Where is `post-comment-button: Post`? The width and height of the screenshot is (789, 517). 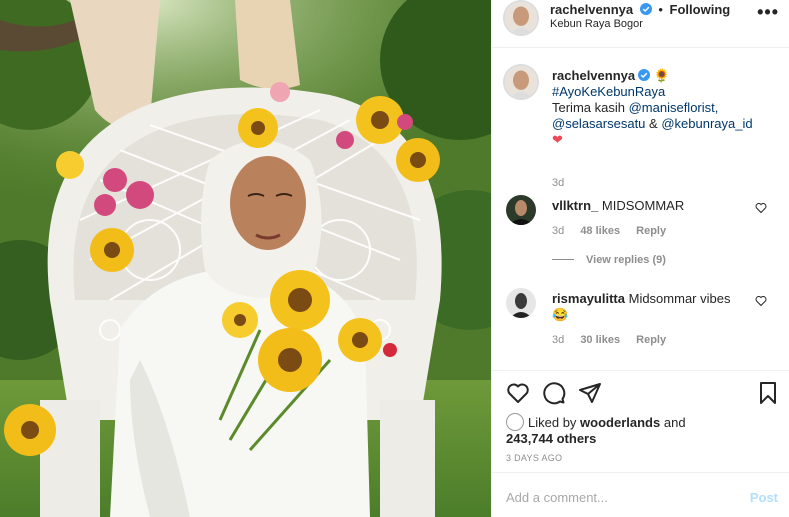 post-comment-button: Post is located at coordinates (764, 497).